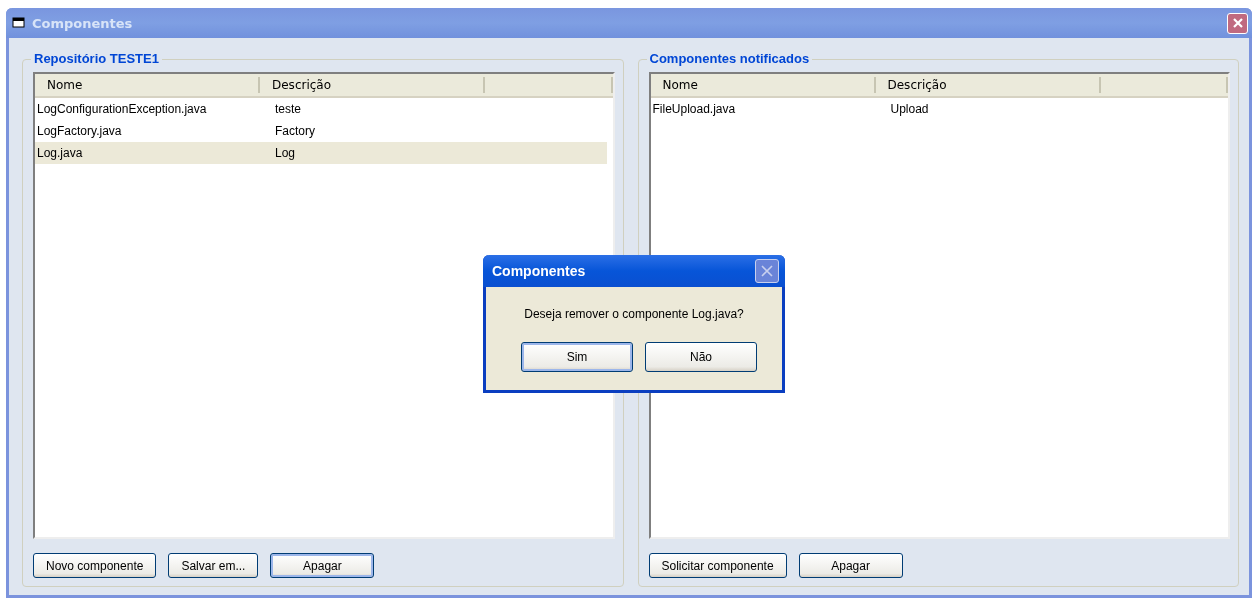 This screenshot has height=598, width=1259. What do you see at coordinates (634, 314) in the screenshot?
I see `dialog-message: Deseja remover o componente Log.java?` at bounding box center [634, 314].